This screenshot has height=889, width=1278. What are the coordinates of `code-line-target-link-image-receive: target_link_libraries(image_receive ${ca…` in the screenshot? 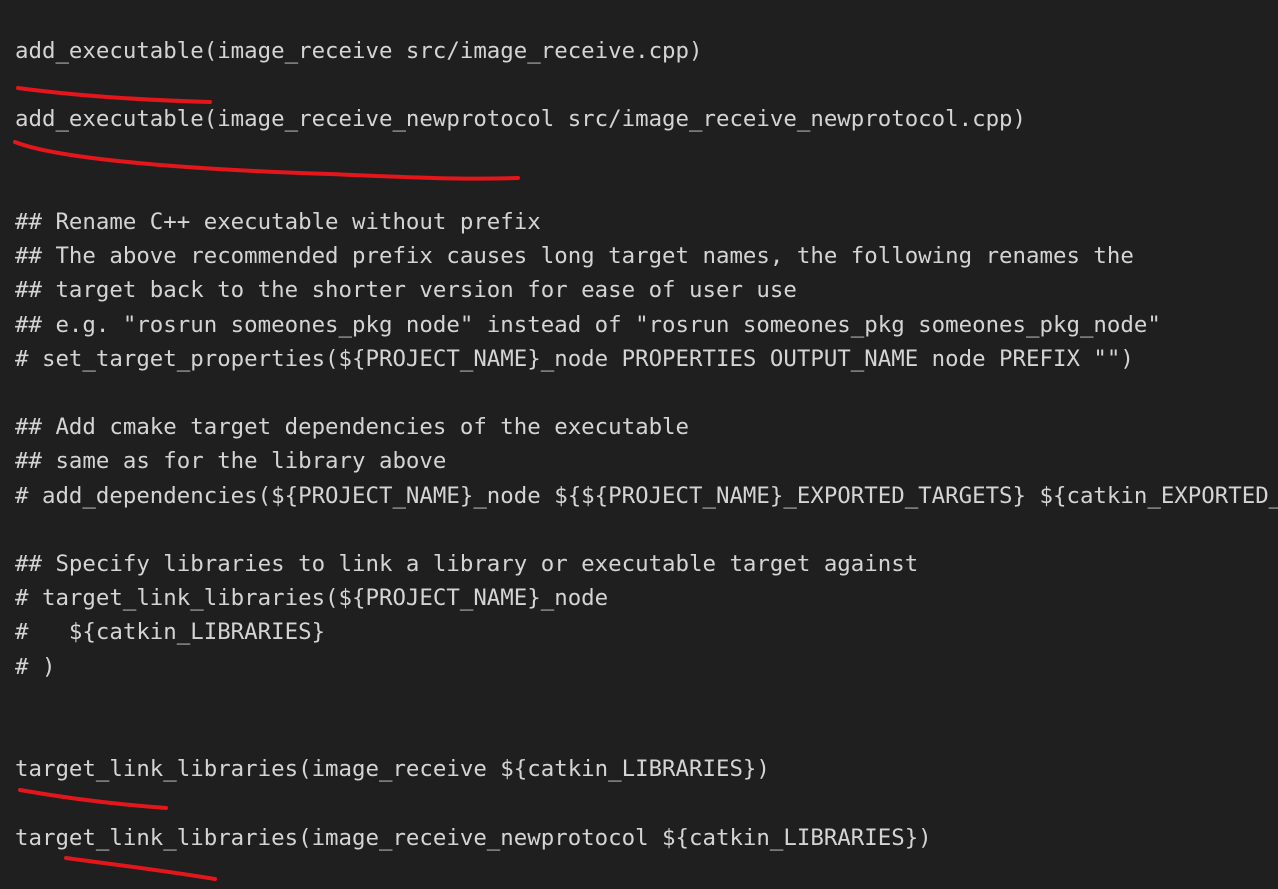 It's located at (392, 769).